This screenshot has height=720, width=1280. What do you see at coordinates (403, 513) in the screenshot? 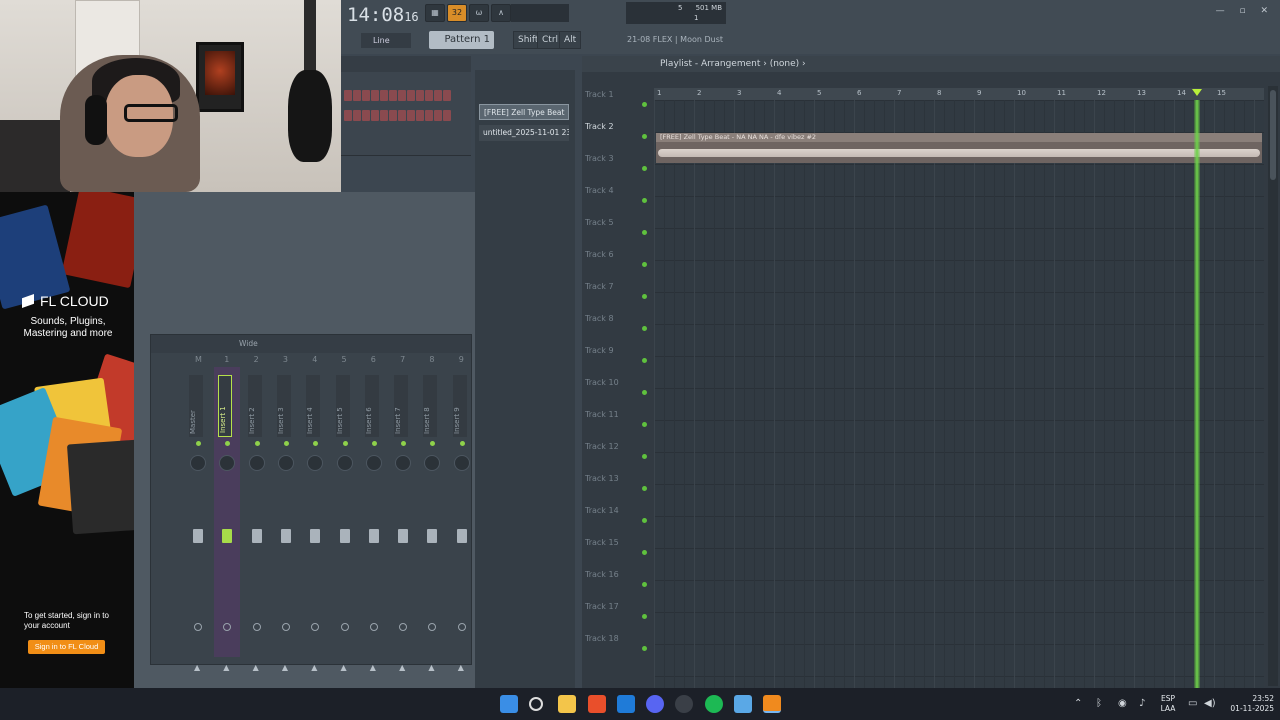
I see `mixer-strip: 7 Insert 7 ▲` at bounding box center [403, 513].